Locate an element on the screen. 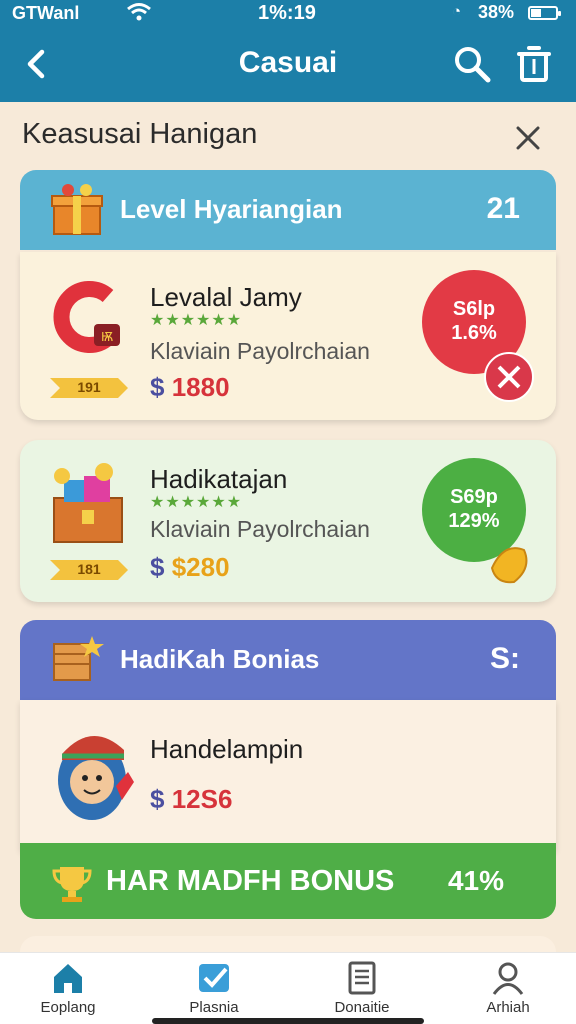 The height and width of the screenshot is (1024, 576). card-name: Handelampin is located at coordinates (227, 749).